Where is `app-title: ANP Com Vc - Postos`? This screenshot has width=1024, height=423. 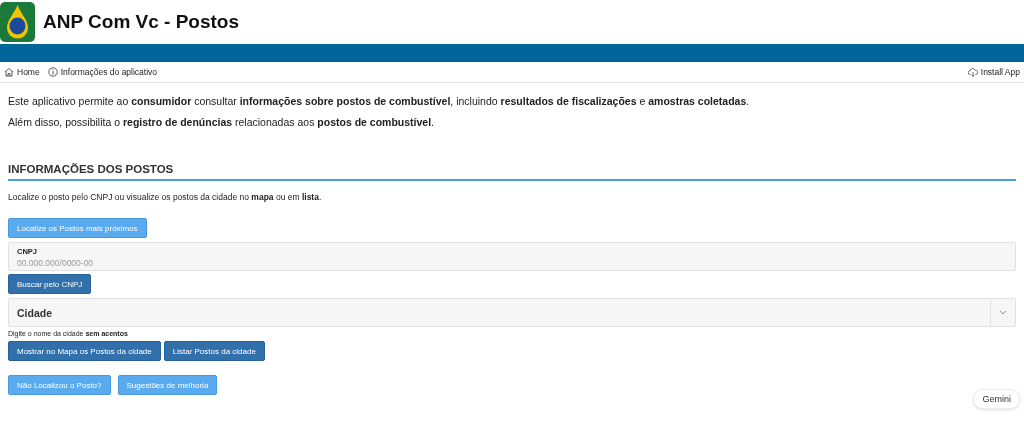 app-title: ANP Com Vc - Postos is located at coordinates (141, 22).